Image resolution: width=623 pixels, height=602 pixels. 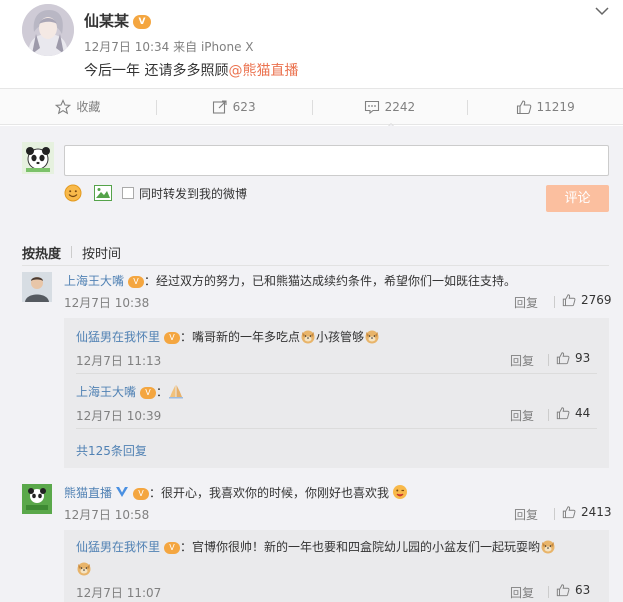 I want to click on comment-text: ：经过双方的努力，已和熊猫达成续约条件，希望你们一如既往支持。, so click(x=330, y=281).